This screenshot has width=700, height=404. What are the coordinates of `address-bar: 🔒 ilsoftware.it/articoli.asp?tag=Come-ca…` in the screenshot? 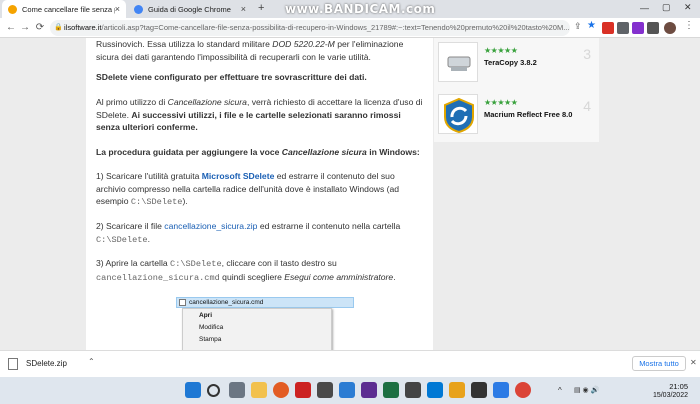 It's located at (310, 28).